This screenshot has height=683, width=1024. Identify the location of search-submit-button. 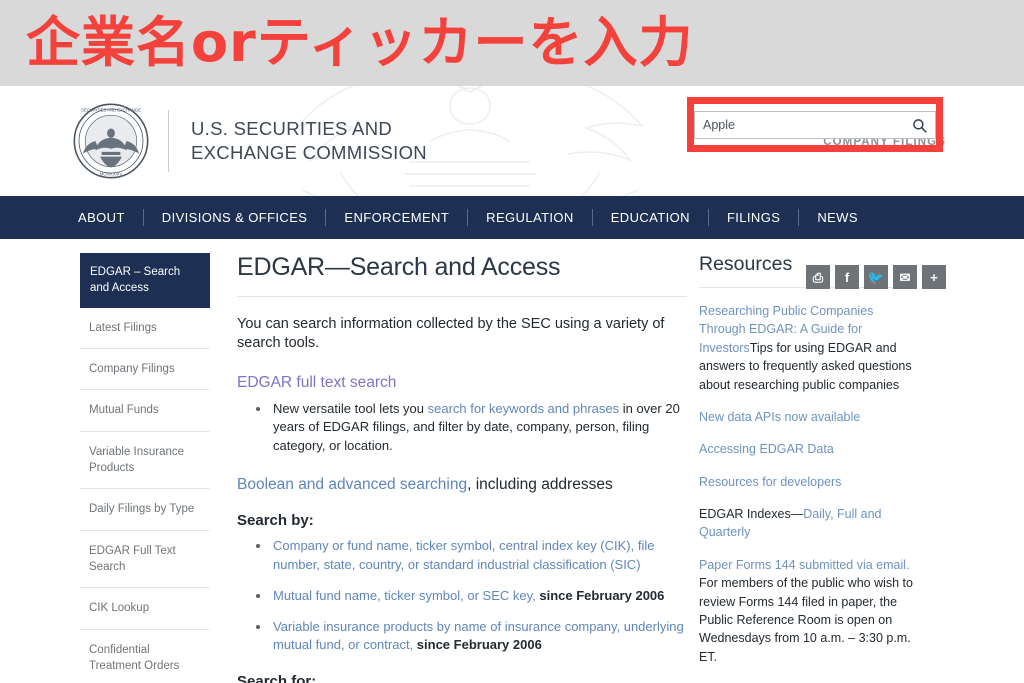
(919, 125).